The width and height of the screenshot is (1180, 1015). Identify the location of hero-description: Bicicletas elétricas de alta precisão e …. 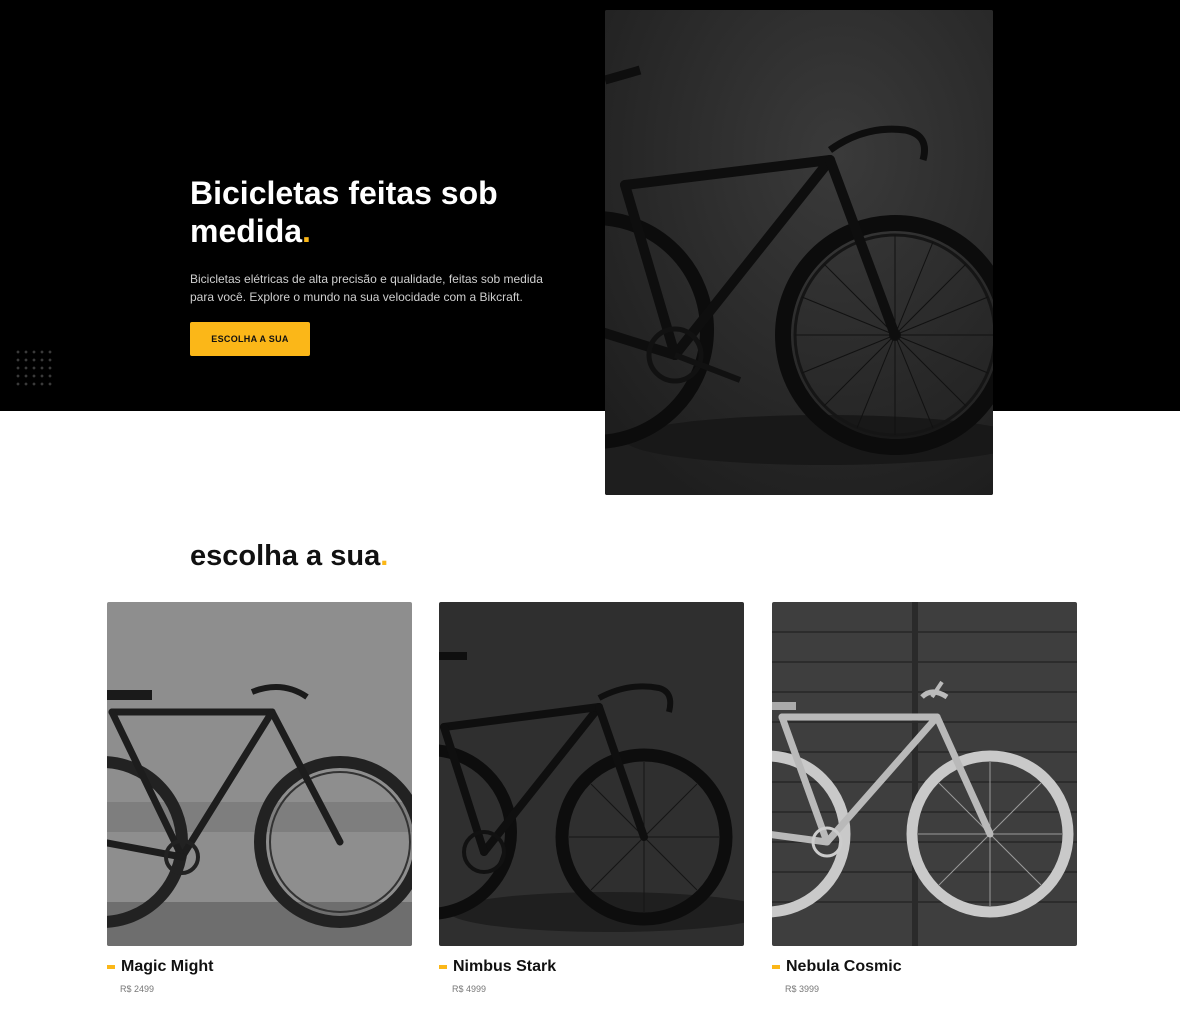
(366, 288).